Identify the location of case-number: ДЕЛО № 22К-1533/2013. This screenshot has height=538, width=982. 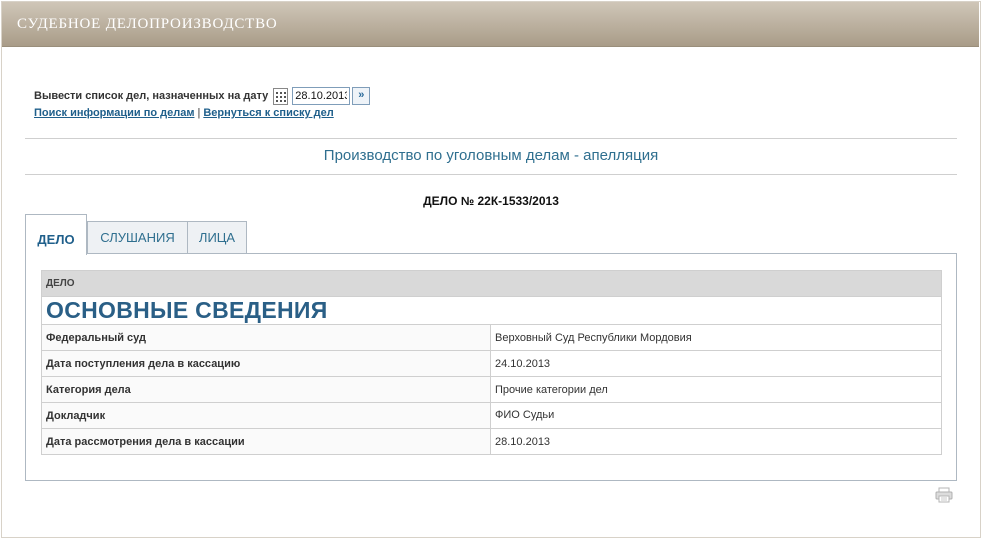
(491, 201).